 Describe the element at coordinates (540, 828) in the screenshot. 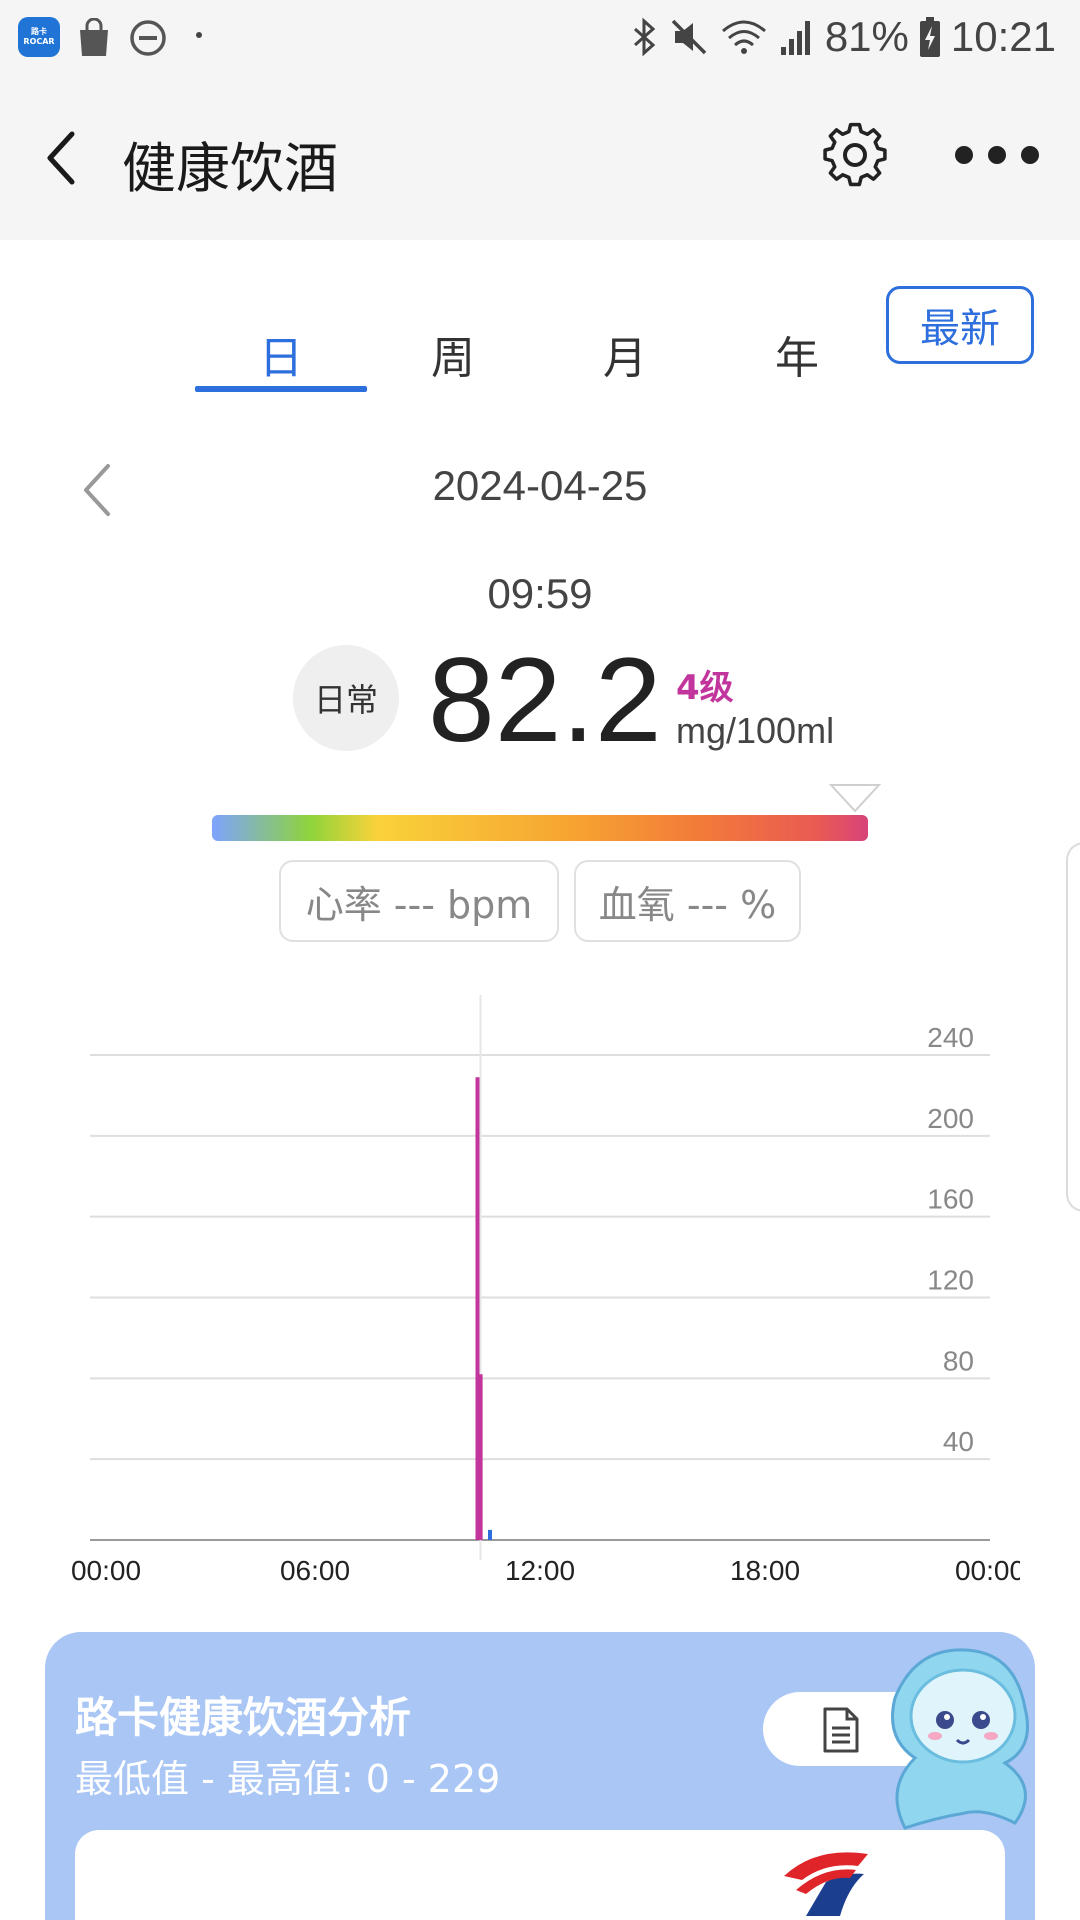

I see `level-gradient-bar` at that location.